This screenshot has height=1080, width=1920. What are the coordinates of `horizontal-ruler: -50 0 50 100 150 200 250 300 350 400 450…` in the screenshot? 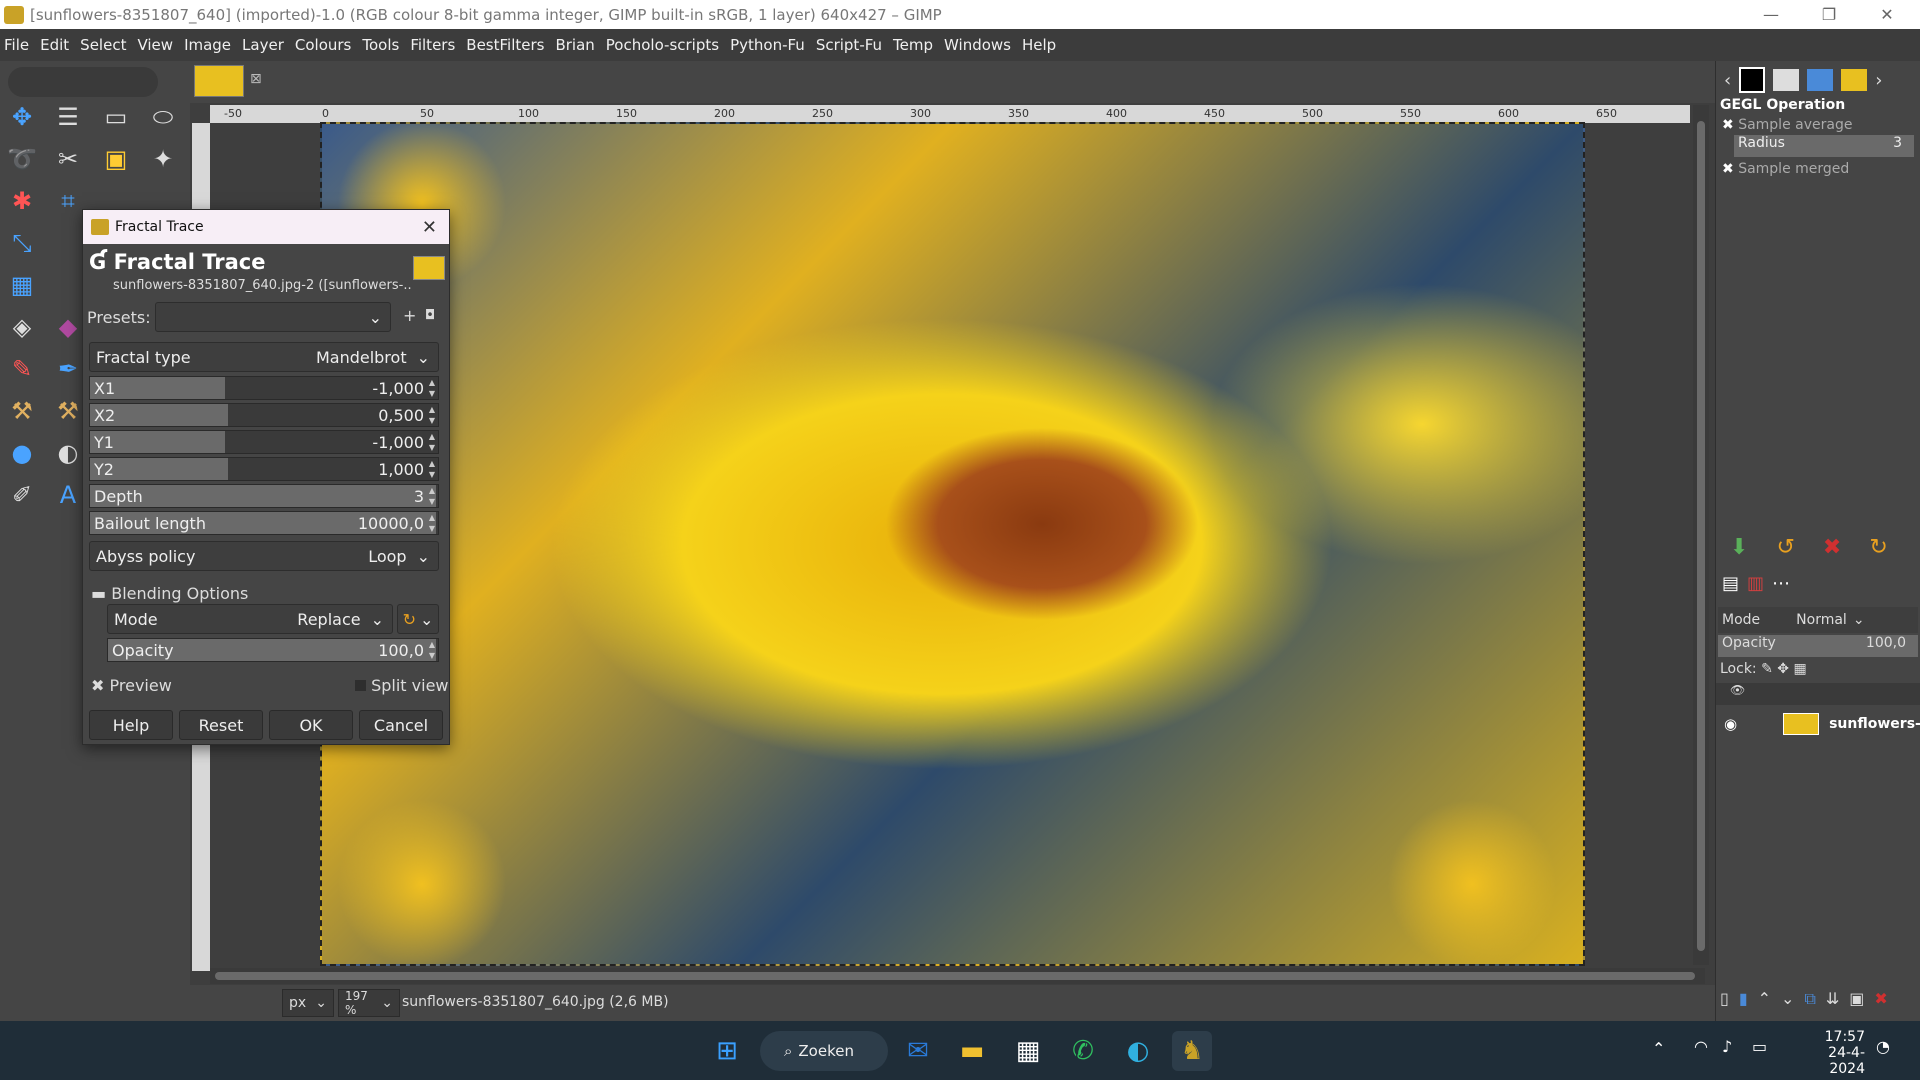 It's located at (950, 114).